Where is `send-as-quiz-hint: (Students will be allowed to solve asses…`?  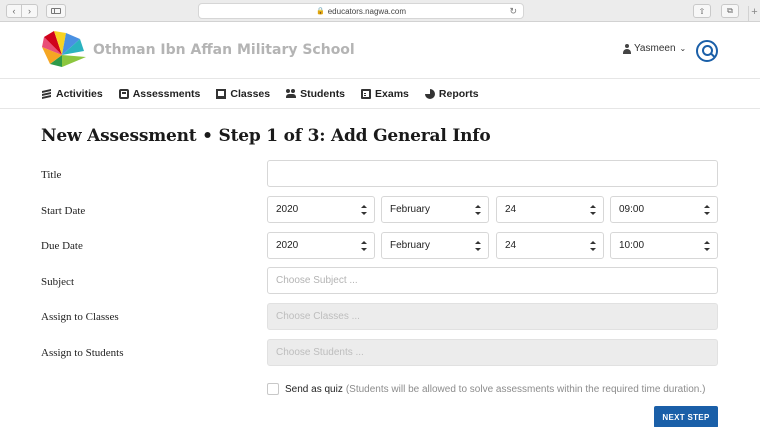 send-as-quiz-hint: (Students will be allowed to solve asses… is located at coordinates (525, 389).